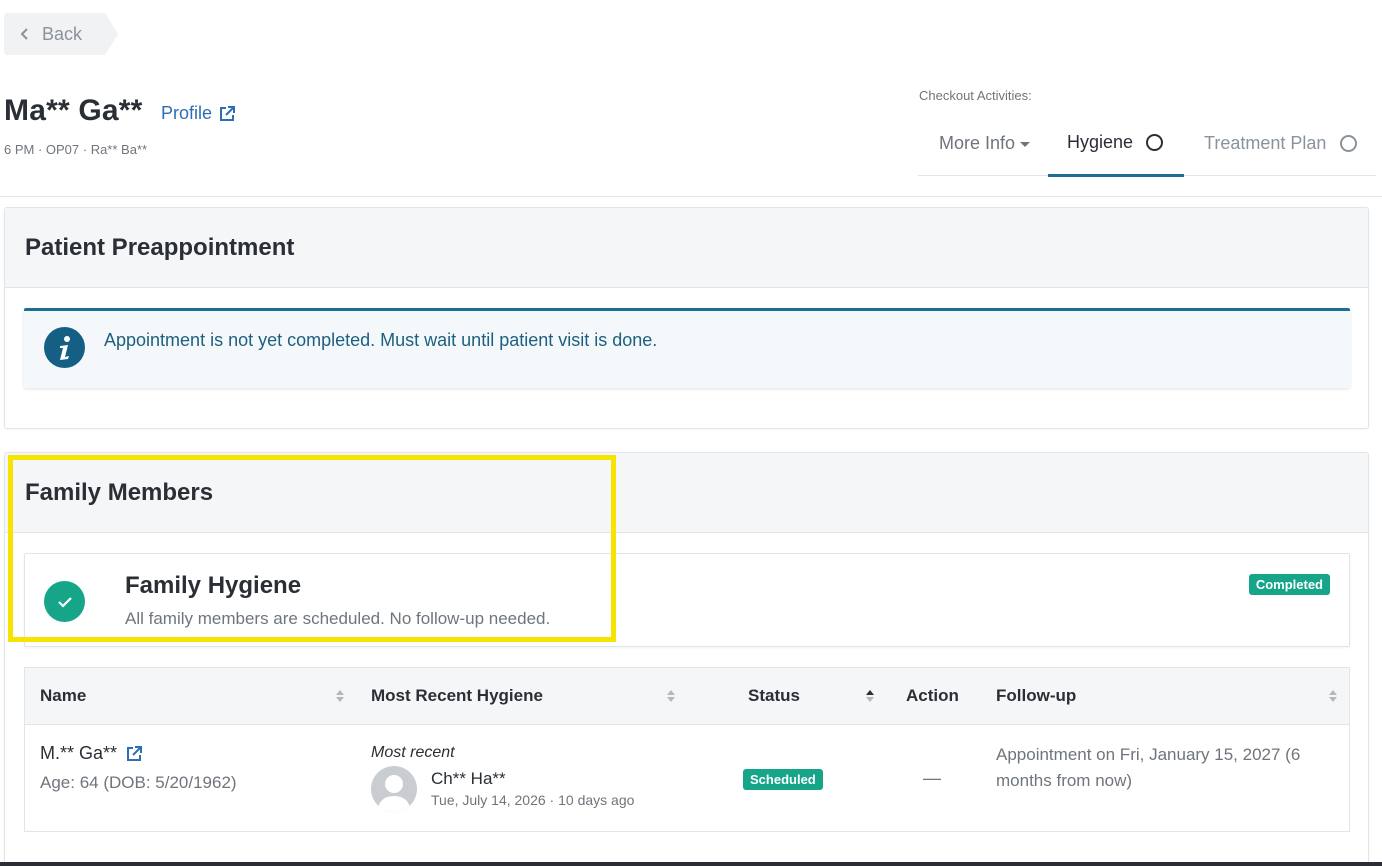  Describe the element at coordinates (394, 789) in the screenshot. I see `avatar` at that location.